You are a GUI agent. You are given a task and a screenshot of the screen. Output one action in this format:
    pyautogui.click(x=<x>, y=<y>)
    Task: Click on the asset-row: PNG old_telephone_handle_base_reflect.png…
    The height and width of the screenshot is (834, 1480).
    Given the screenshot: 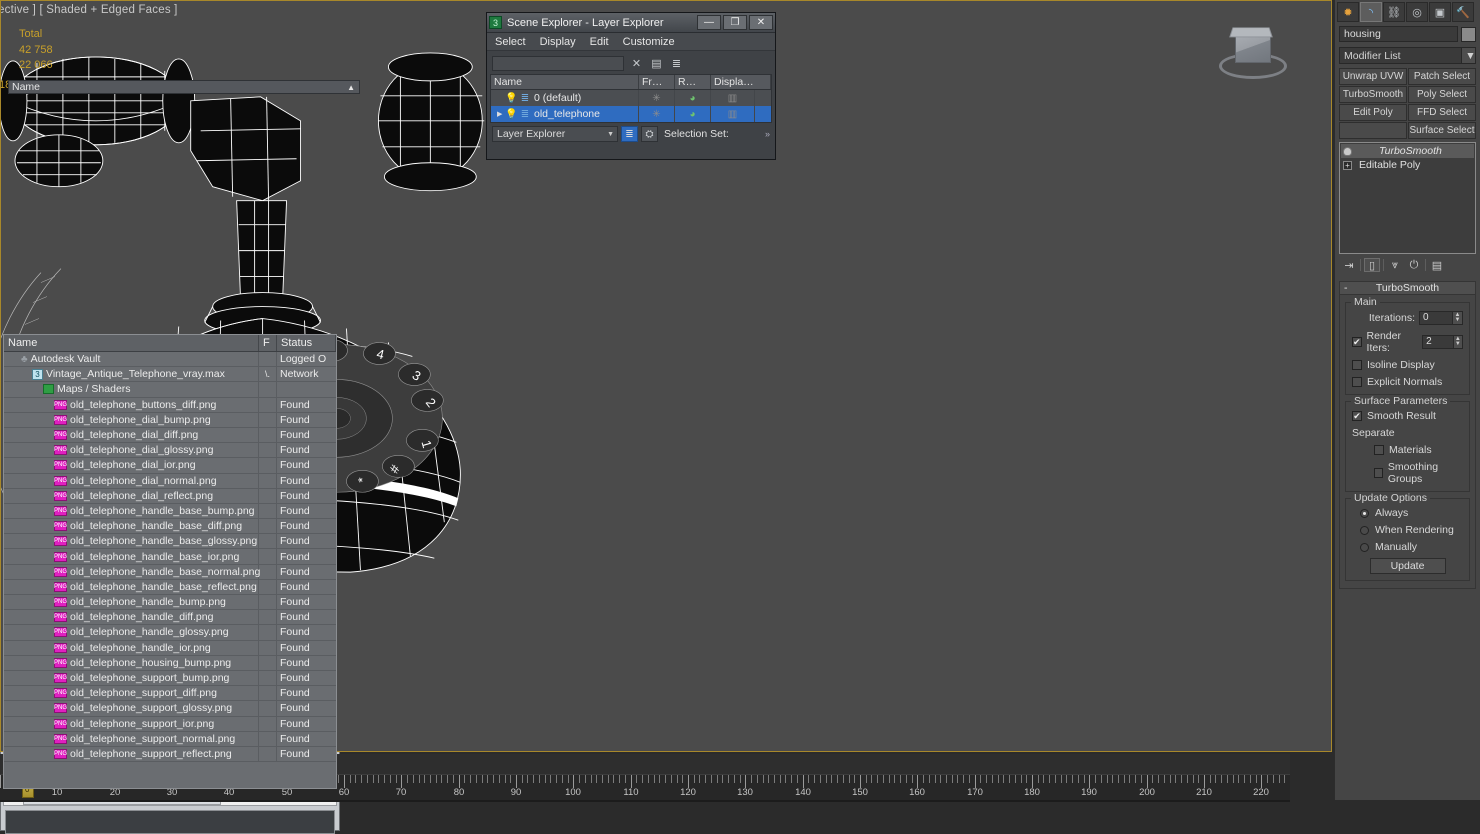 What is the action you would take?
    pyautogui.click(x=170, y=587)
    